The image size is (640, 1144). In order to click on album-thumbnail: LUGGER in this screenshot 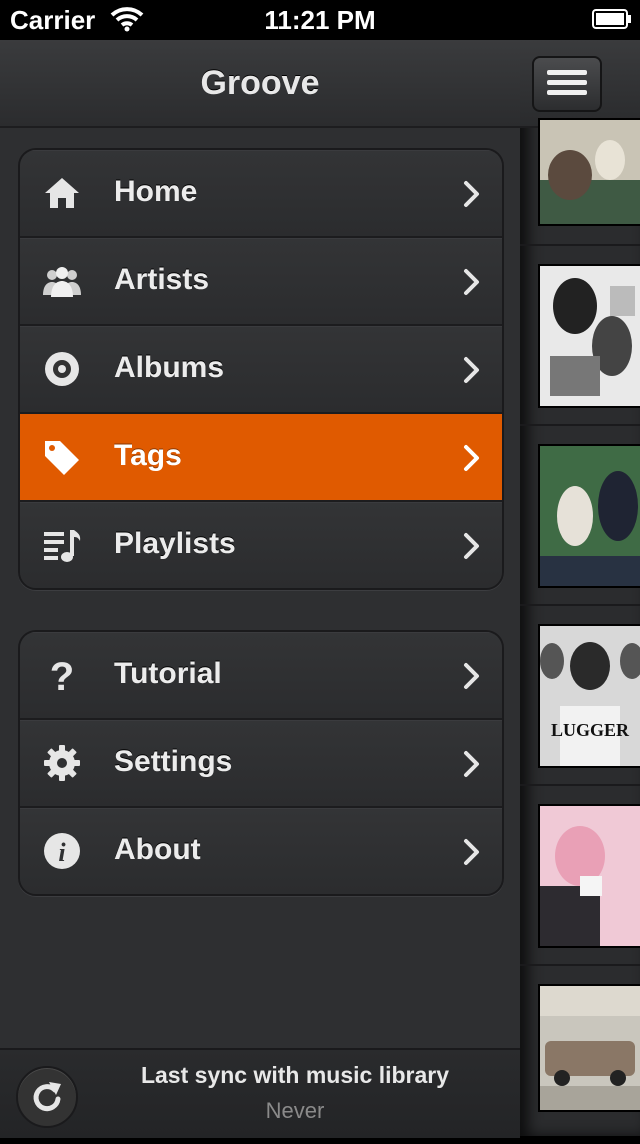, I will do `click(589, 696)`.